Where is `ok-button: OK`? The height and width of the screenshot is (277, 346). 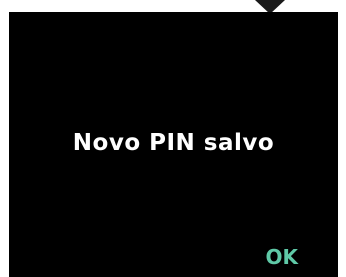 ok-button: OK is located at coordinates (282, 257).